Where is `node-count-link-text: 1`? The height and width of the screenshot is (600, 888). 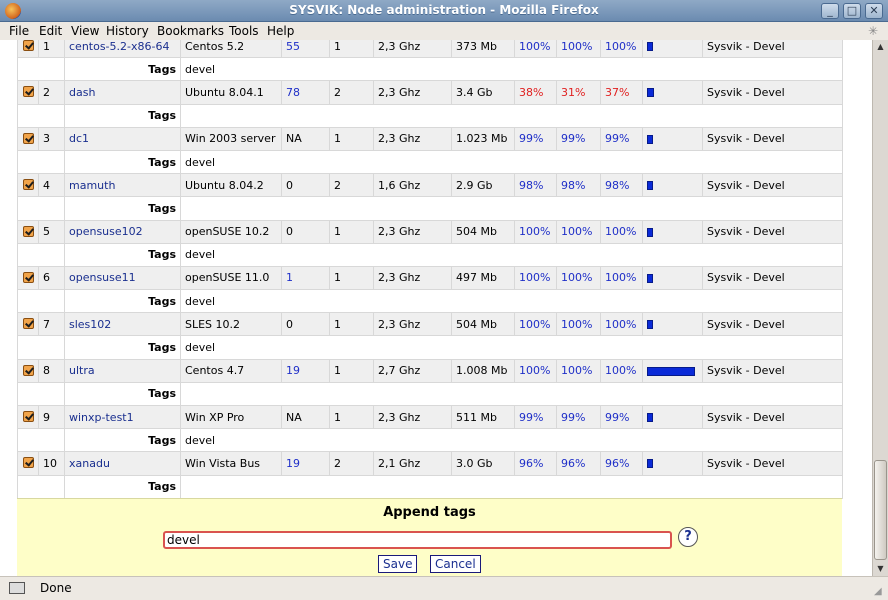
node-count-link-text: 1 is located at coordinates (289, 277).